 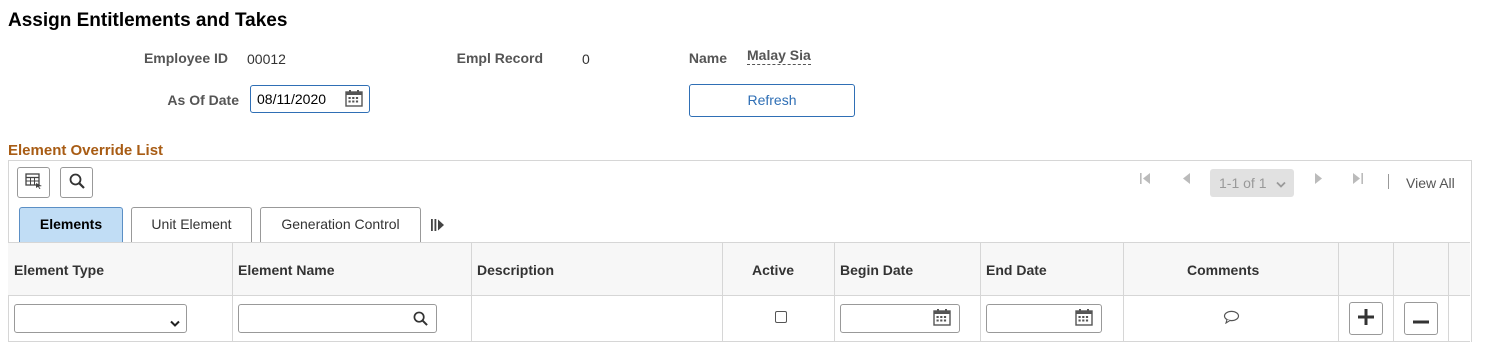 What do you see at coordinates (499, 58) in the screenshot?
I see `empl-record-label: Empl Record` at bounding box center [499, 58].